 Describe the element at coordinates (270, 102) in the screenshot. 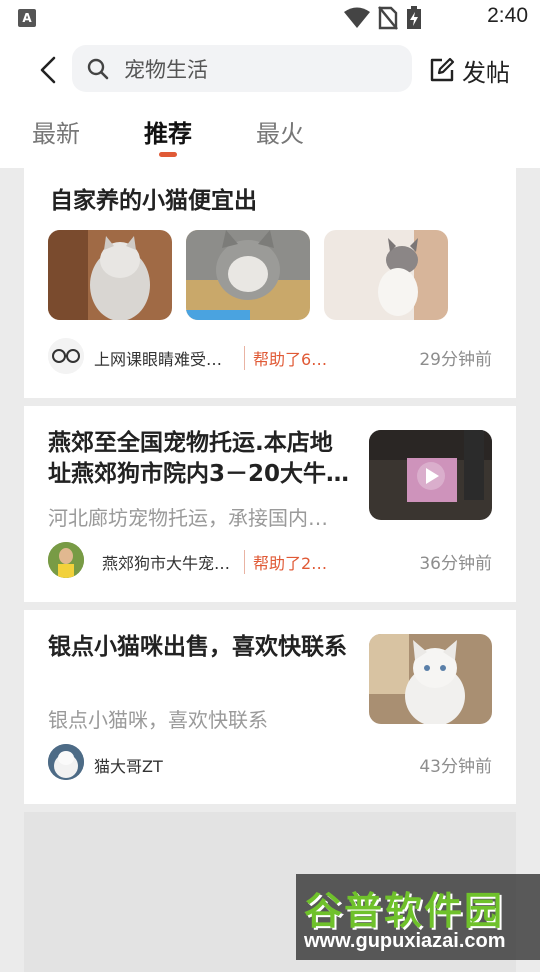

I see `header: 宠物生活 发帖 最新 推荐 最火` at that location.